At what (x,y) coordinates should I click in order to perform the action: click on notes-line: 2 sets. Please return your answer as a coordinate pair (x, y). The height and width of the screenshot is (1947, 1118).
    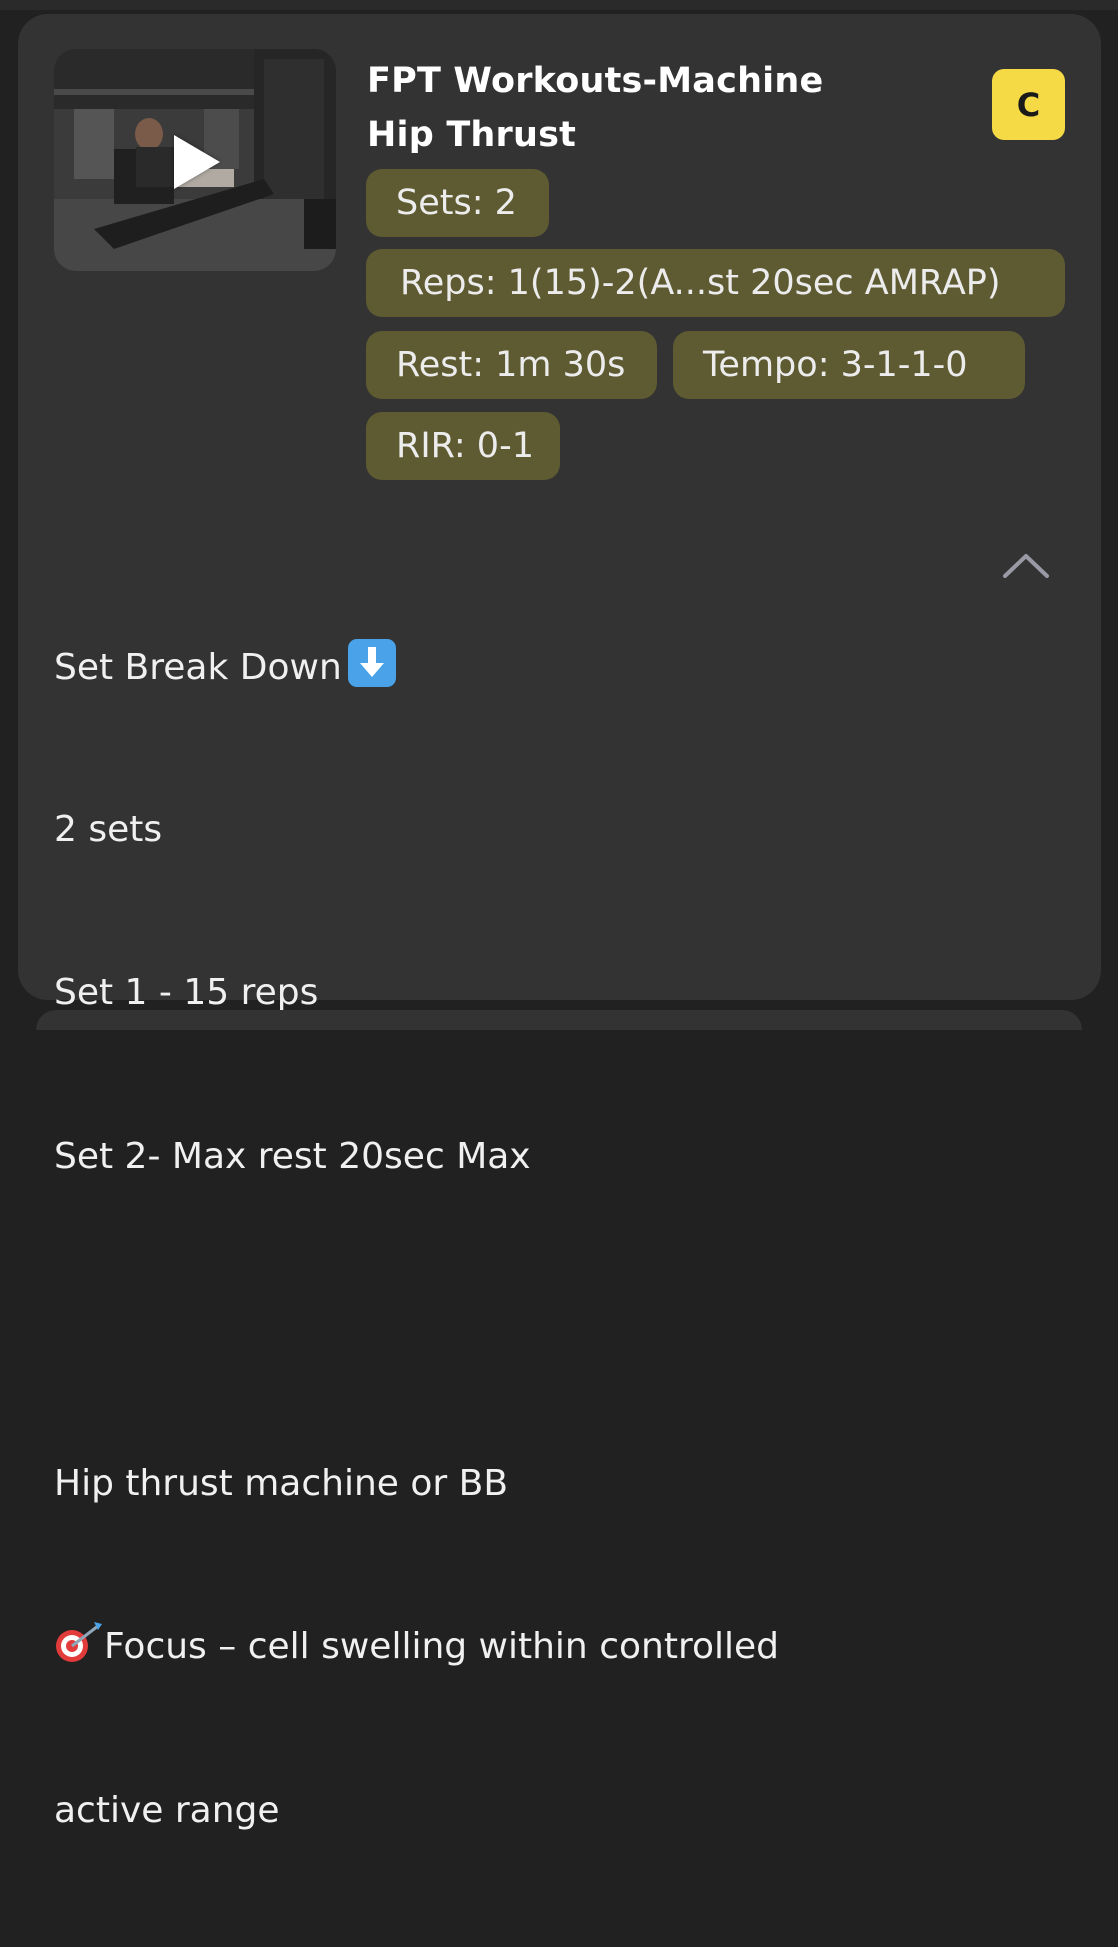
    Looking at the image, I should click on (108, 829).